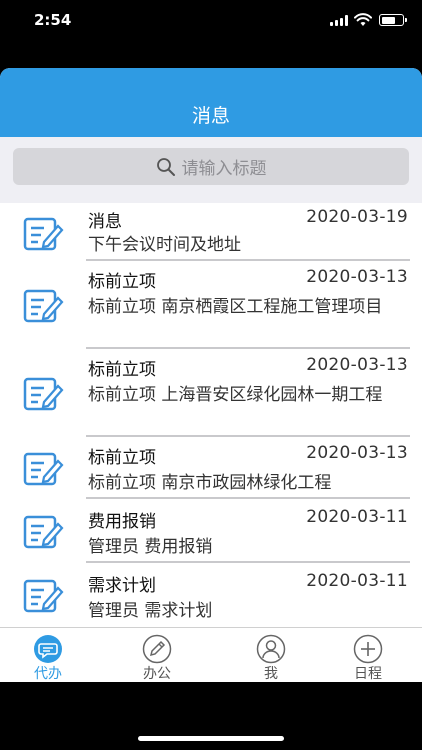 This screenshot has height=750, width=422. Describe the element at coordinates (165, 166) in the screenshot. I see `search-icon` at that location.